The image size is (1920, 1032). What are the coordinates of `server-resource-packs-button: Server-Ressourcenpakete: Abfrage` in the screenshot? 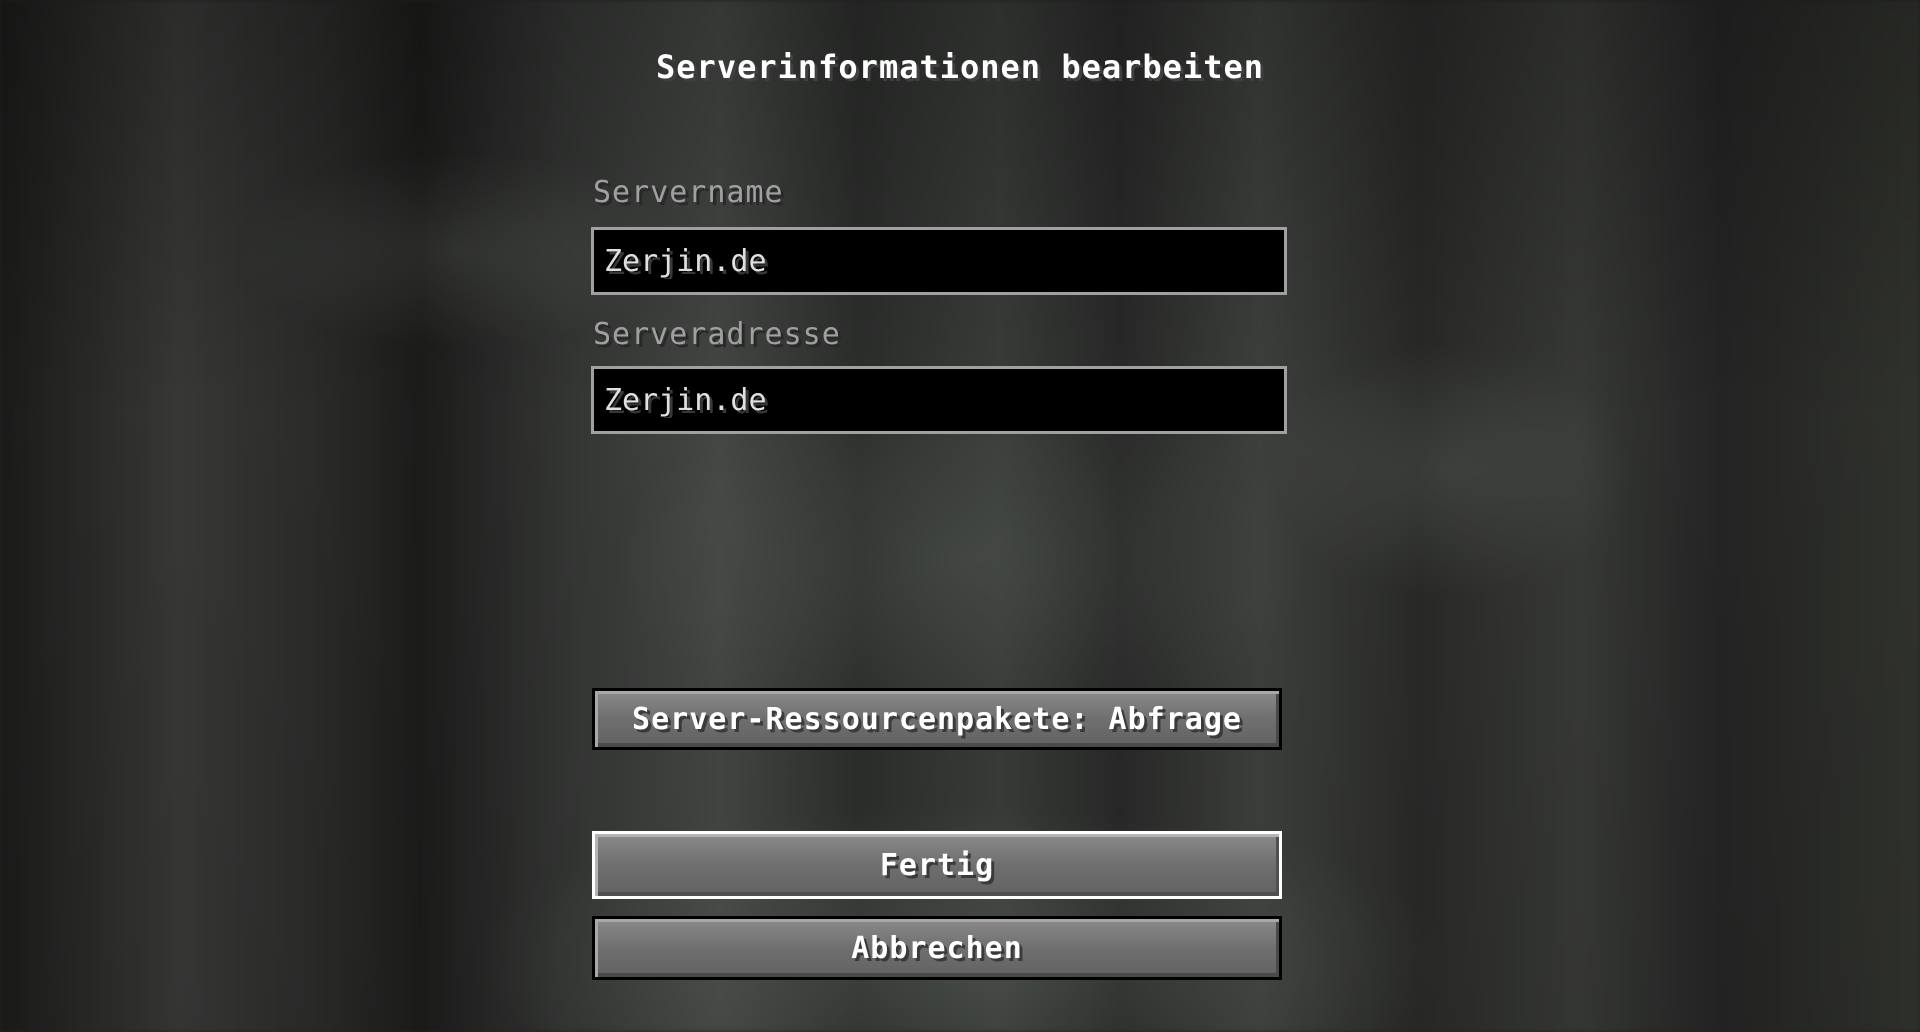 It's located at (937, 719).